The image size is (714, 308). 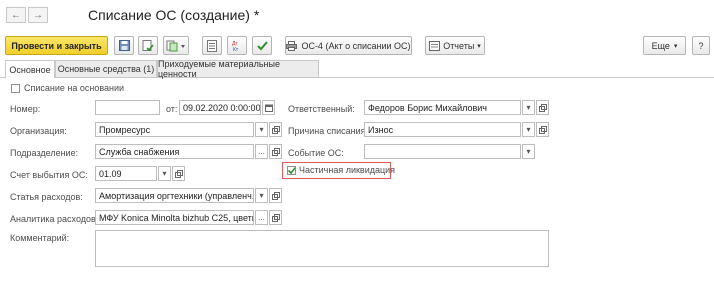 I want to click on organization-dropdown: ▾, so click(x=261, y=129).